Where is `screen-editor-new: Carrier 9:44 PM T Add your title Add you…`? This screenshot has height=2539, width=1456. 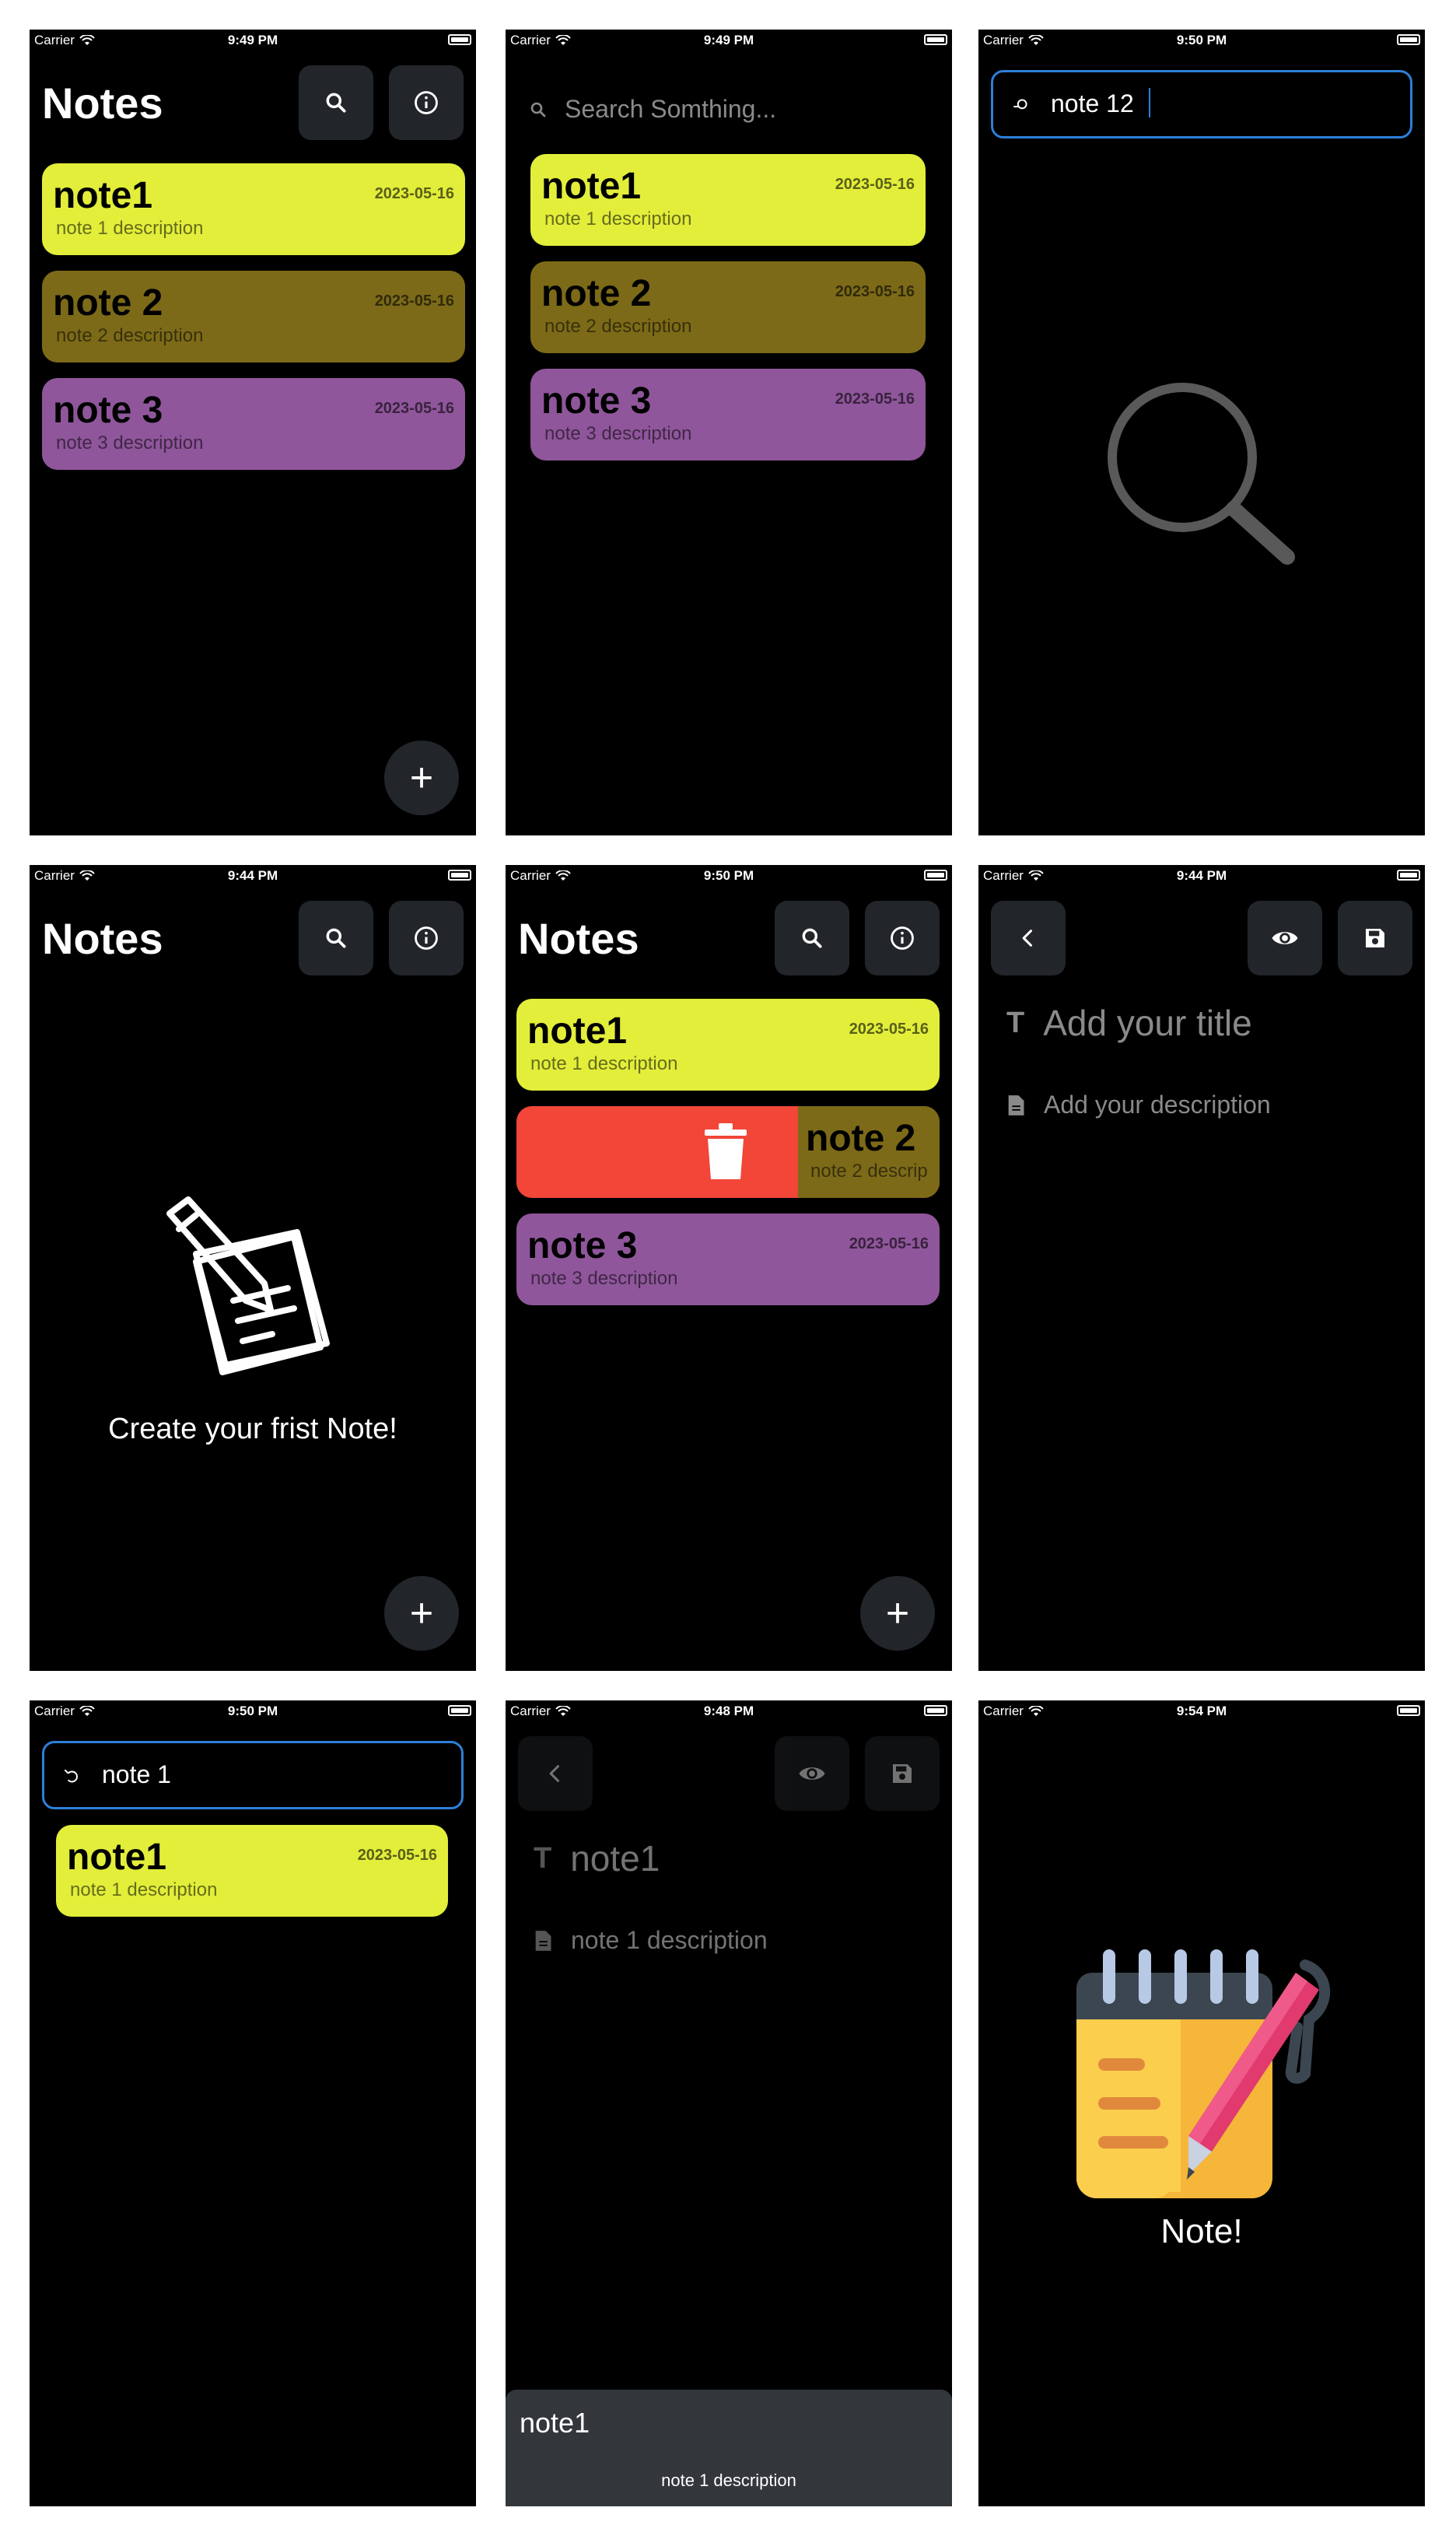 screen-editor-new: Carrier 9:44 PM T Add your title Add you… is located at coordinates (1202, 1268).